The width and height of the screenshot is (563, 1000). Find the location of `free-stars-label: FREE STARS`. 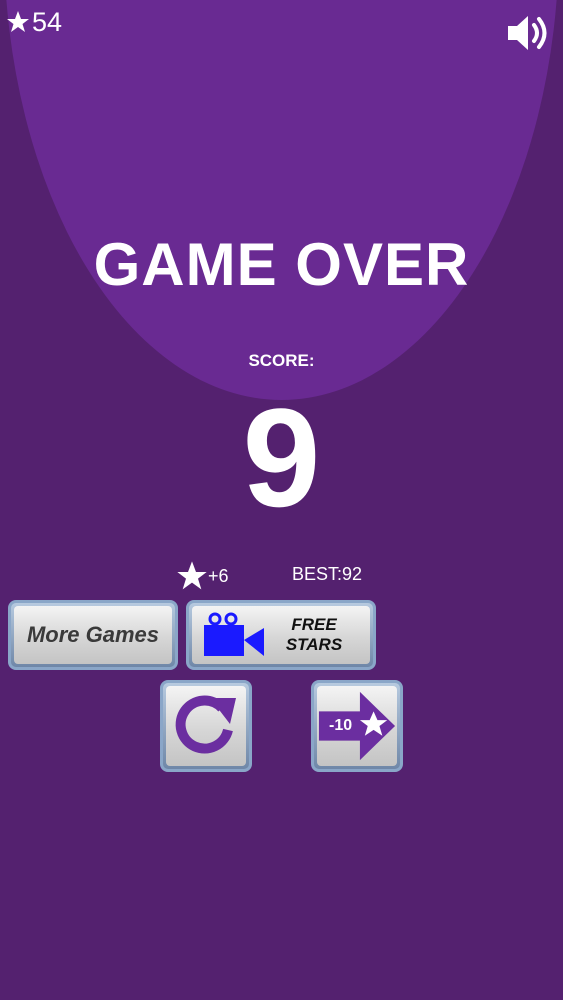

free-stars-label: FREE STARS is located at coordinates (314, 635).